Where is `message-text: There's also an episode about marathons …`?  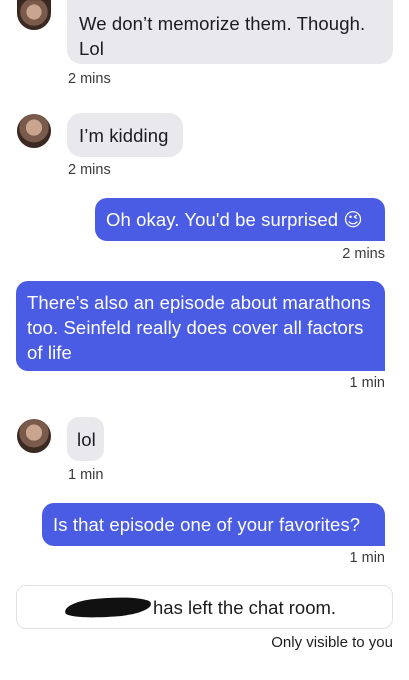
message-text: There's also an episode about marathons … is located at coordinates (199, 327).